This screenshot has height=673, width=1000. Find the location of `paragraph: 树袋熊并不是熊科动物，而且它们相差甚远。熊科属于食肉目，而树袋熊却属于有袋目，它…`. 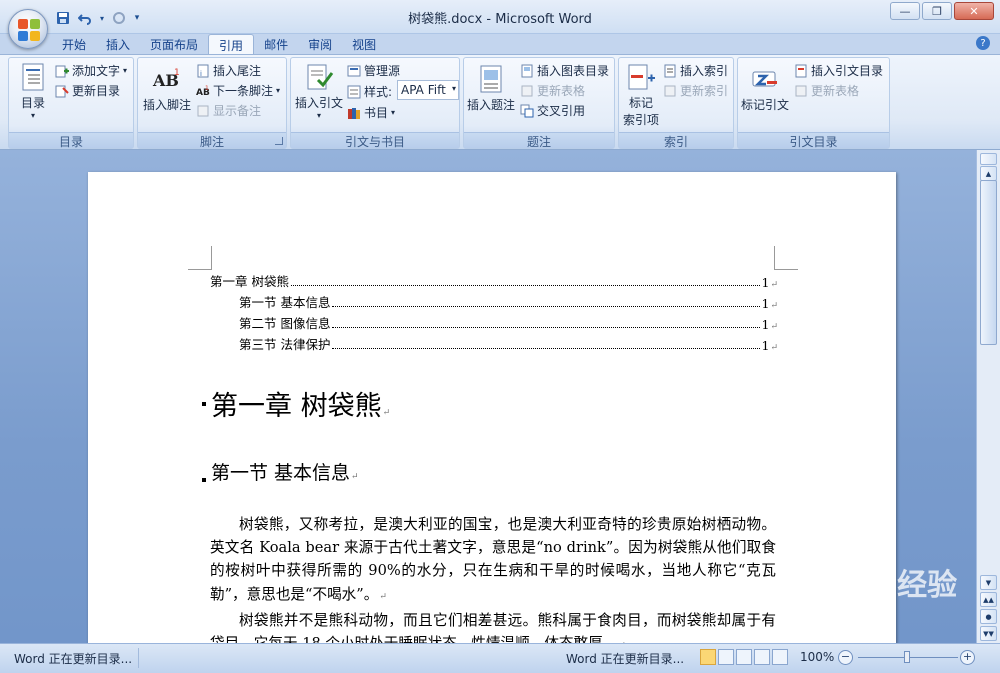

paragraph: 树袋熊并不是熊科动物，而且它们相差甚远。熊科属于食肉目，而树袋熊却属于有袋目，它… is located at coordinates (493, 627).